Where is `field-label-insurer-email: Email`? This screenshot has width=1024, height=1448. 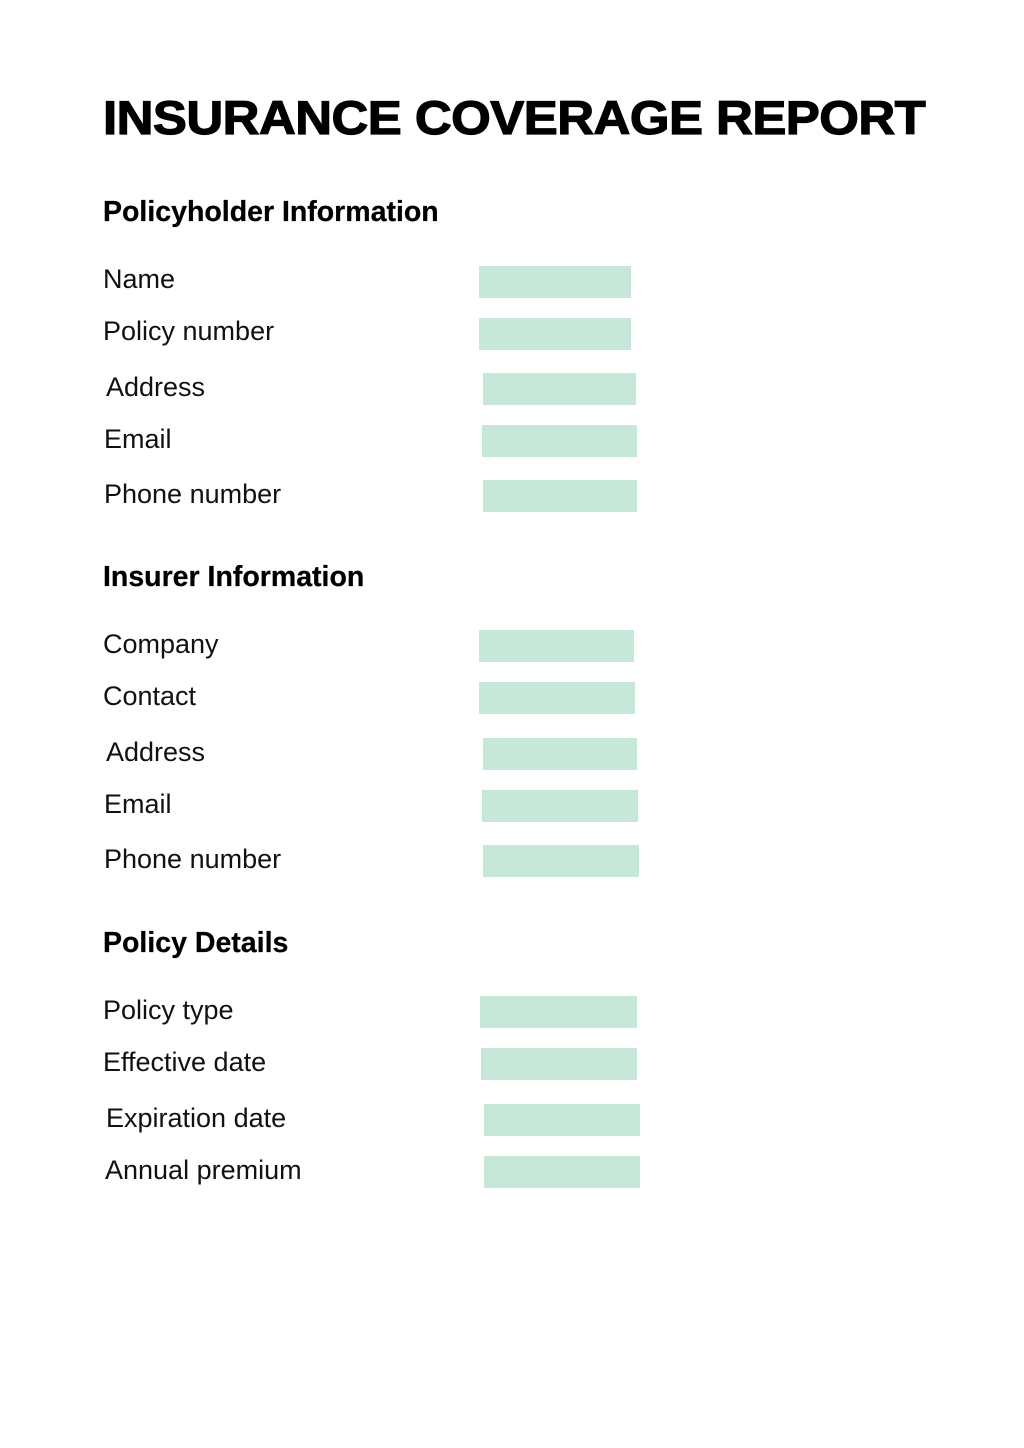 field-label-insurer-email: Email is located at coordinates (138, 804).